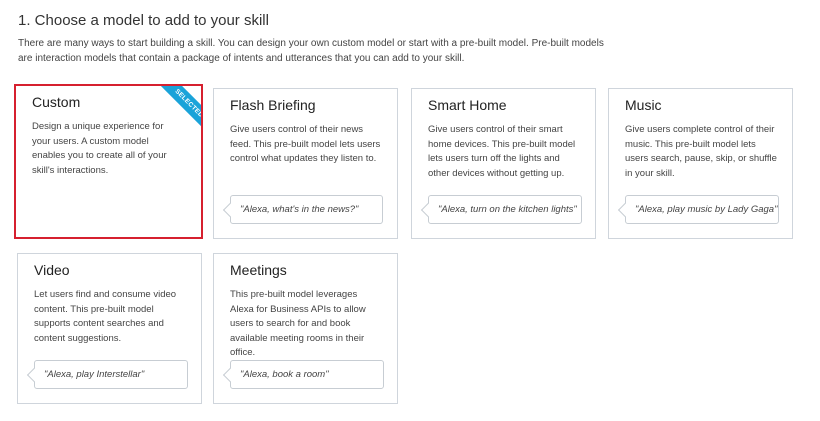 Image resolution: width=820 pixels, height=421 pixels. I want to click on example-utterance: "Alexa, turn on the kitchen lights", so click(505, 209).